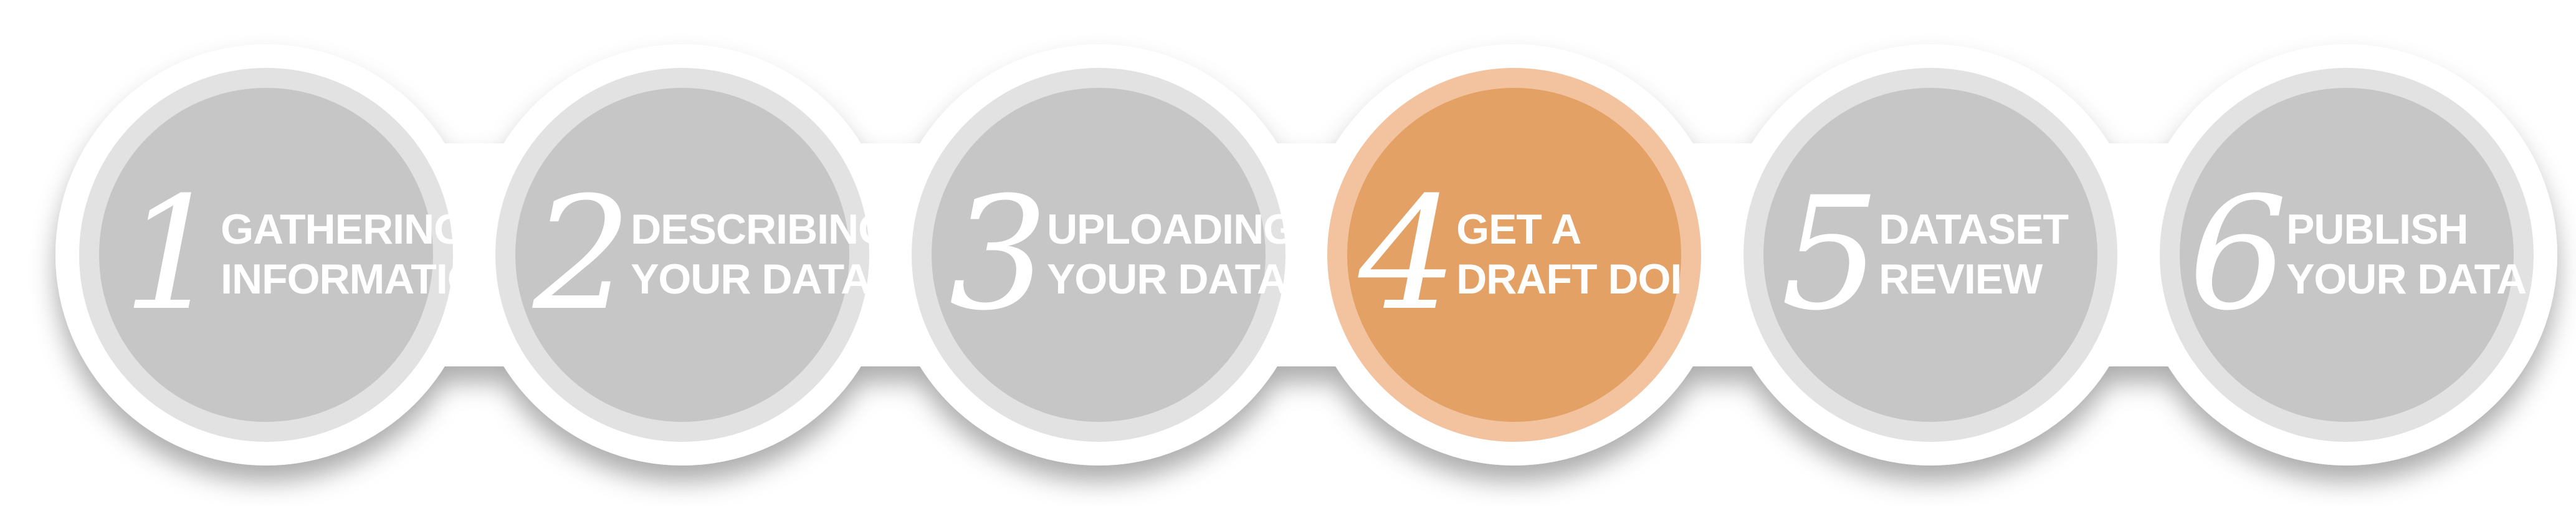 The width and height of the screenshot is (2576, 506). I want to click on step-5-label: 5 DATASET REVIEW, so click(1925, 254).